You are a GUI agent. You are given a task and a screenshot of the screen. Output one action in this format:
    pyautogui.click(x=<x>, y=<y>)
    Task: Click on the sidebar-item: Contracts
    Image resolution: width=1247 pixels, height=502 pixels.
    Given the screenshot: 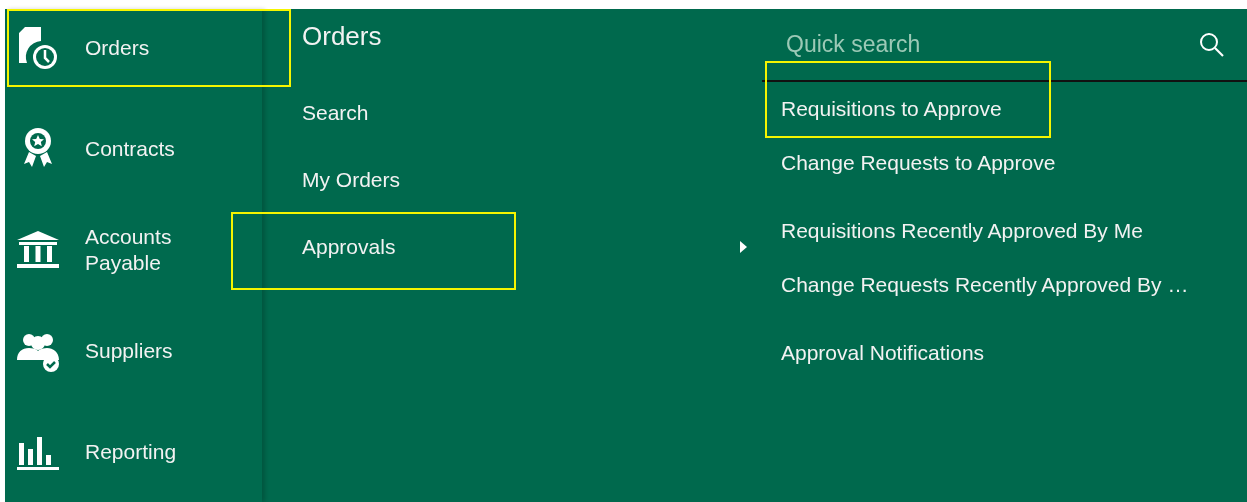 What is the action you would take?
    pyautogui.click(x=145, y=149)
    